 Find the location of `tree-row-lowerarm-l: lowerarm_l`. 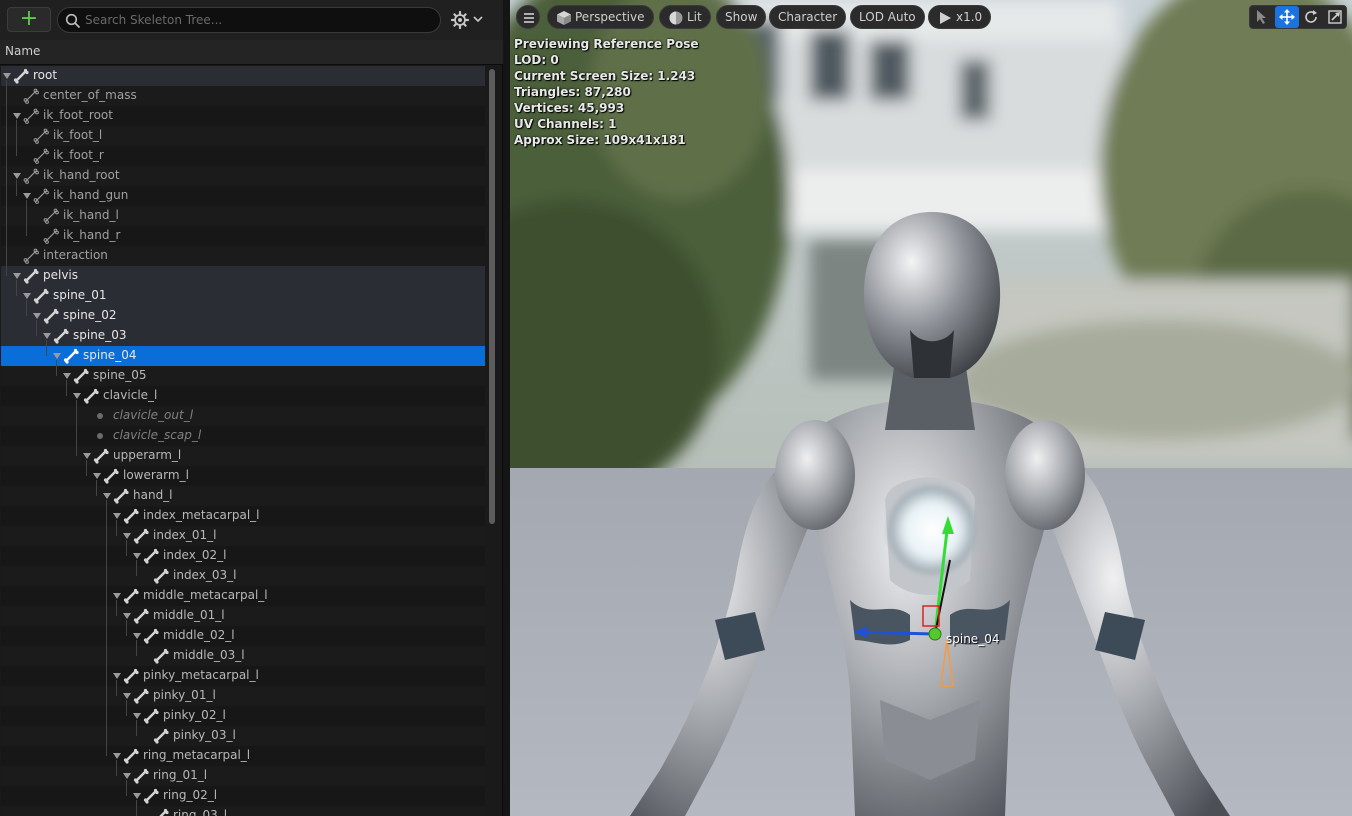

tree-row-lowerarm-l: lowerarm_l is located at coordinates (243, 476).